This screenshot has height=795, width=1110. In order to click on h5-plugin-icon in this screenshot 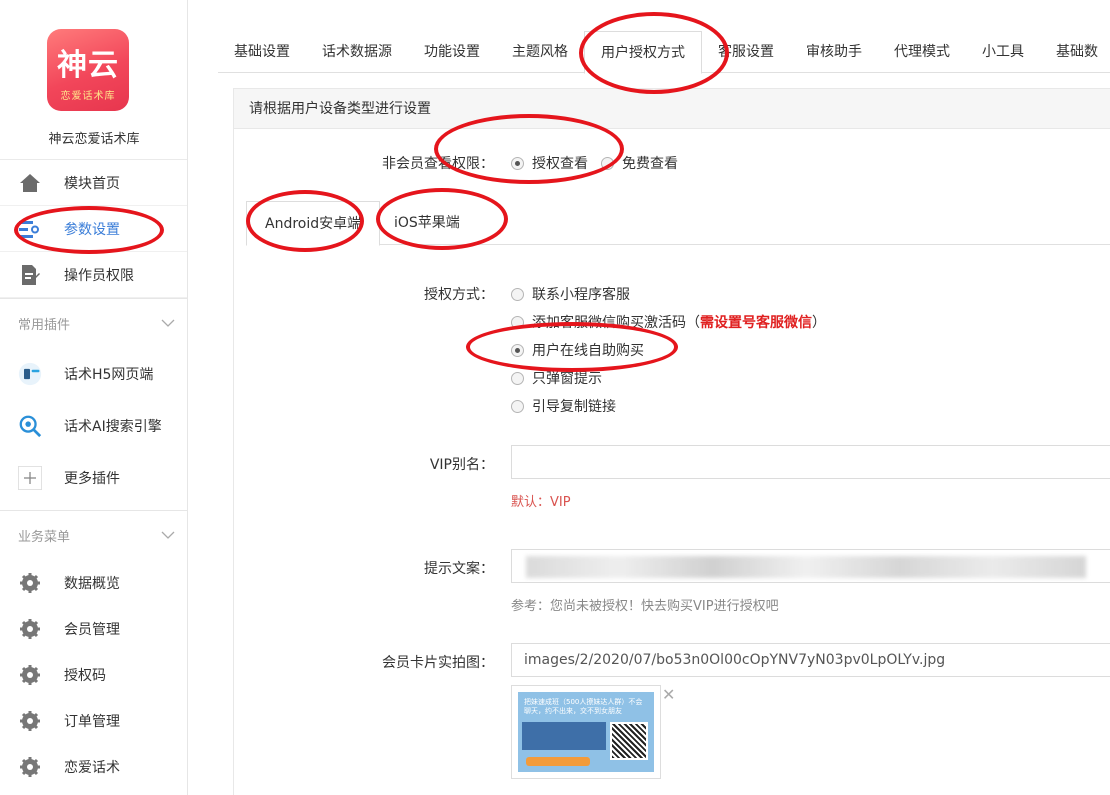, I will do `click(30, 374)`.